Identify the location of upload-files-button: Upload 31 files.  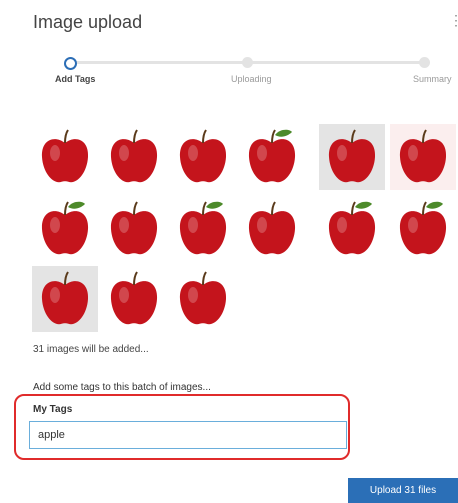
(403, 490).